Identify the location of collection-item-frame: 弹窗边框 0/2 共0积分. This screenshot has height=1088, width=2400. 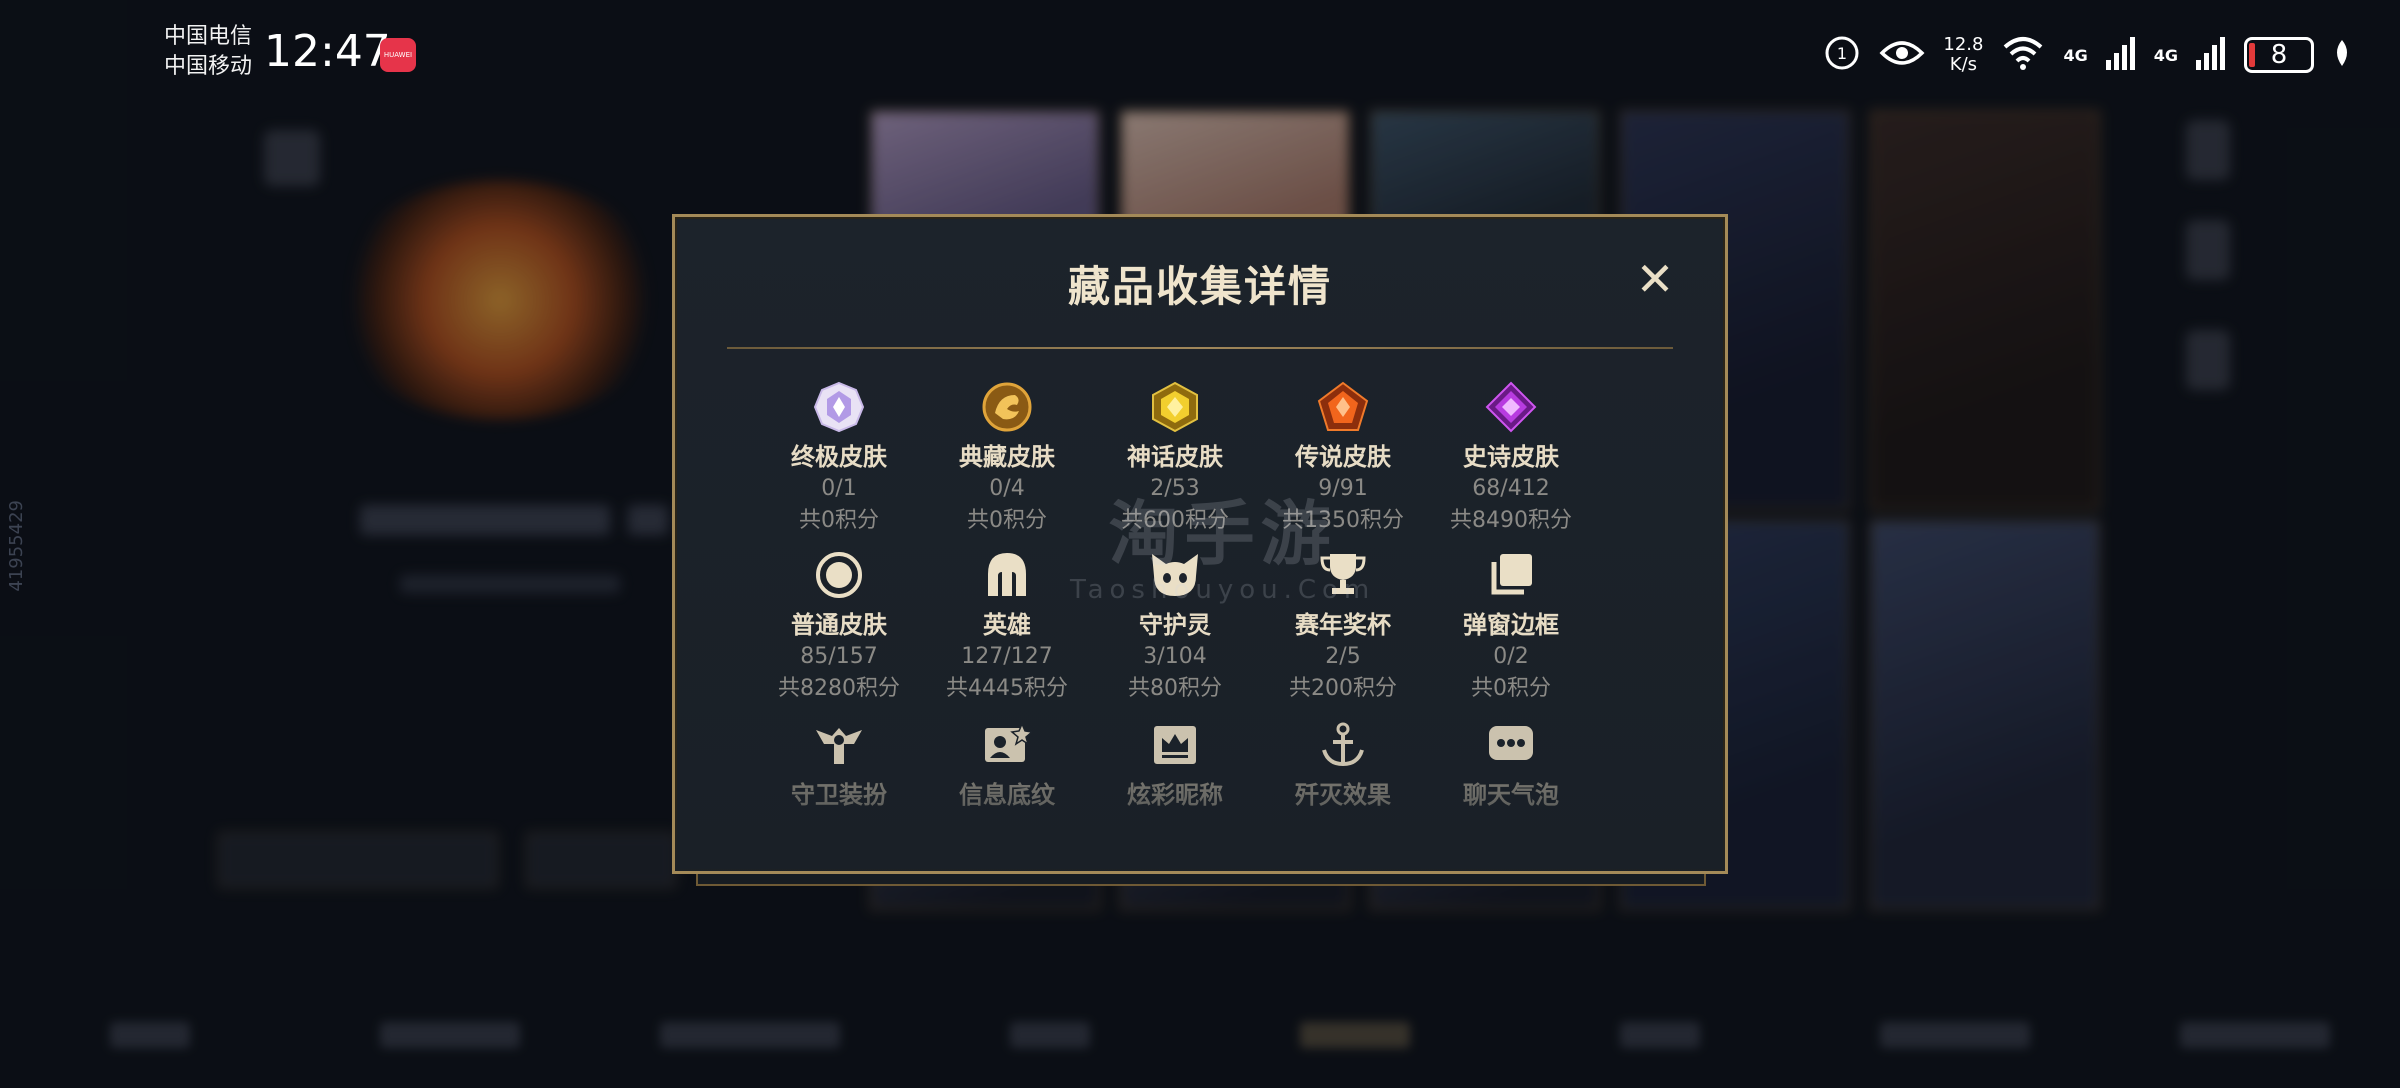
(1511, 626).